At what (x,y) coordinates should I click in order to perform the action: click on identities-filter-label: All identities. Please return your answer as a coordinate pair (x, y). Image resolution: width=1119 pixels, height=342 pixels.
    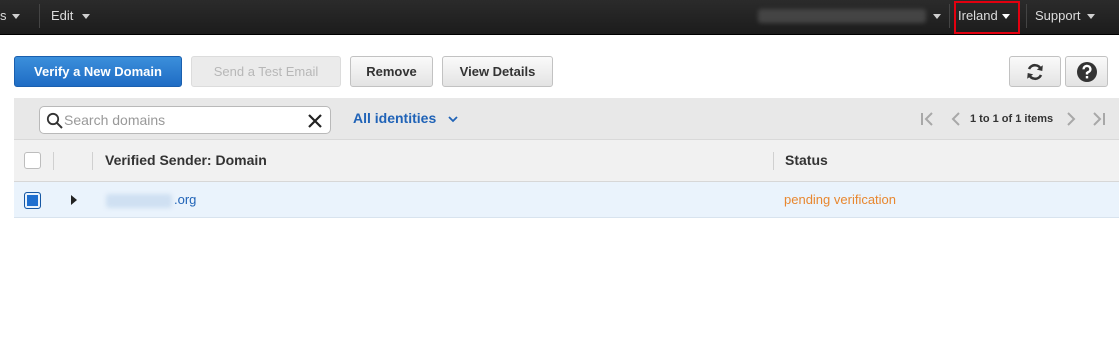
    Looking at the image, I should click on (395, 118).